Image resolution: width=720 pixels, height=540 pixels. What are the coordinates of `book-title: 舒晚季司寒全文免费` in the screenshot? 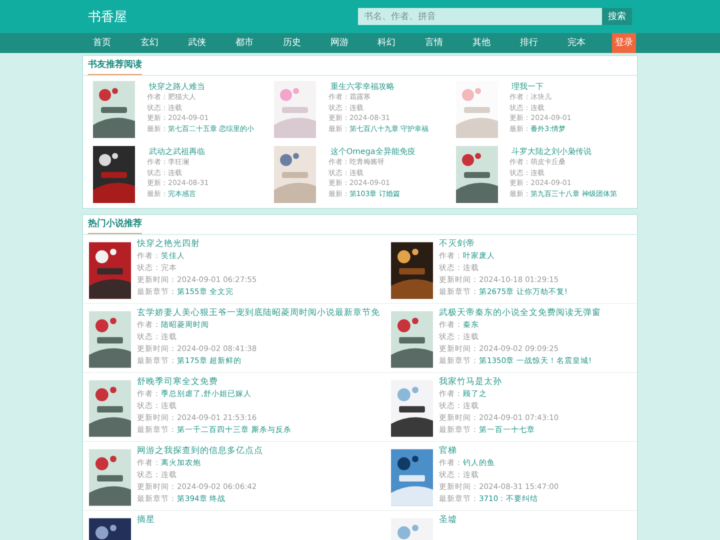 It's located at (214, 382).